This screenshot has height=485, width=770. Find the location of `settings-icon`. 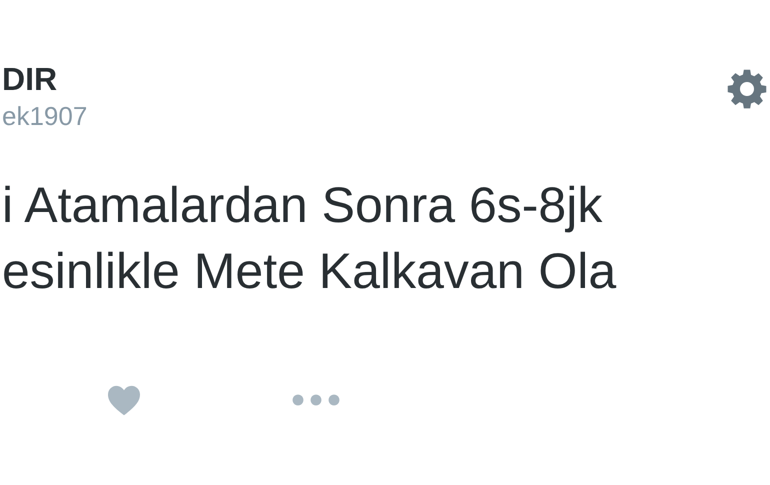

settings-icon is located at coordinates (747, 89).